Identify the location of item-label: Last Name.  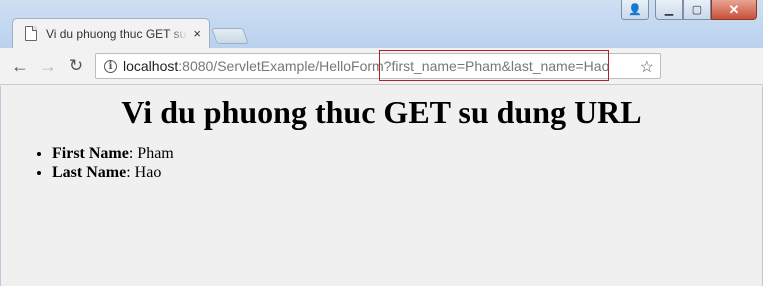
(89, 172).